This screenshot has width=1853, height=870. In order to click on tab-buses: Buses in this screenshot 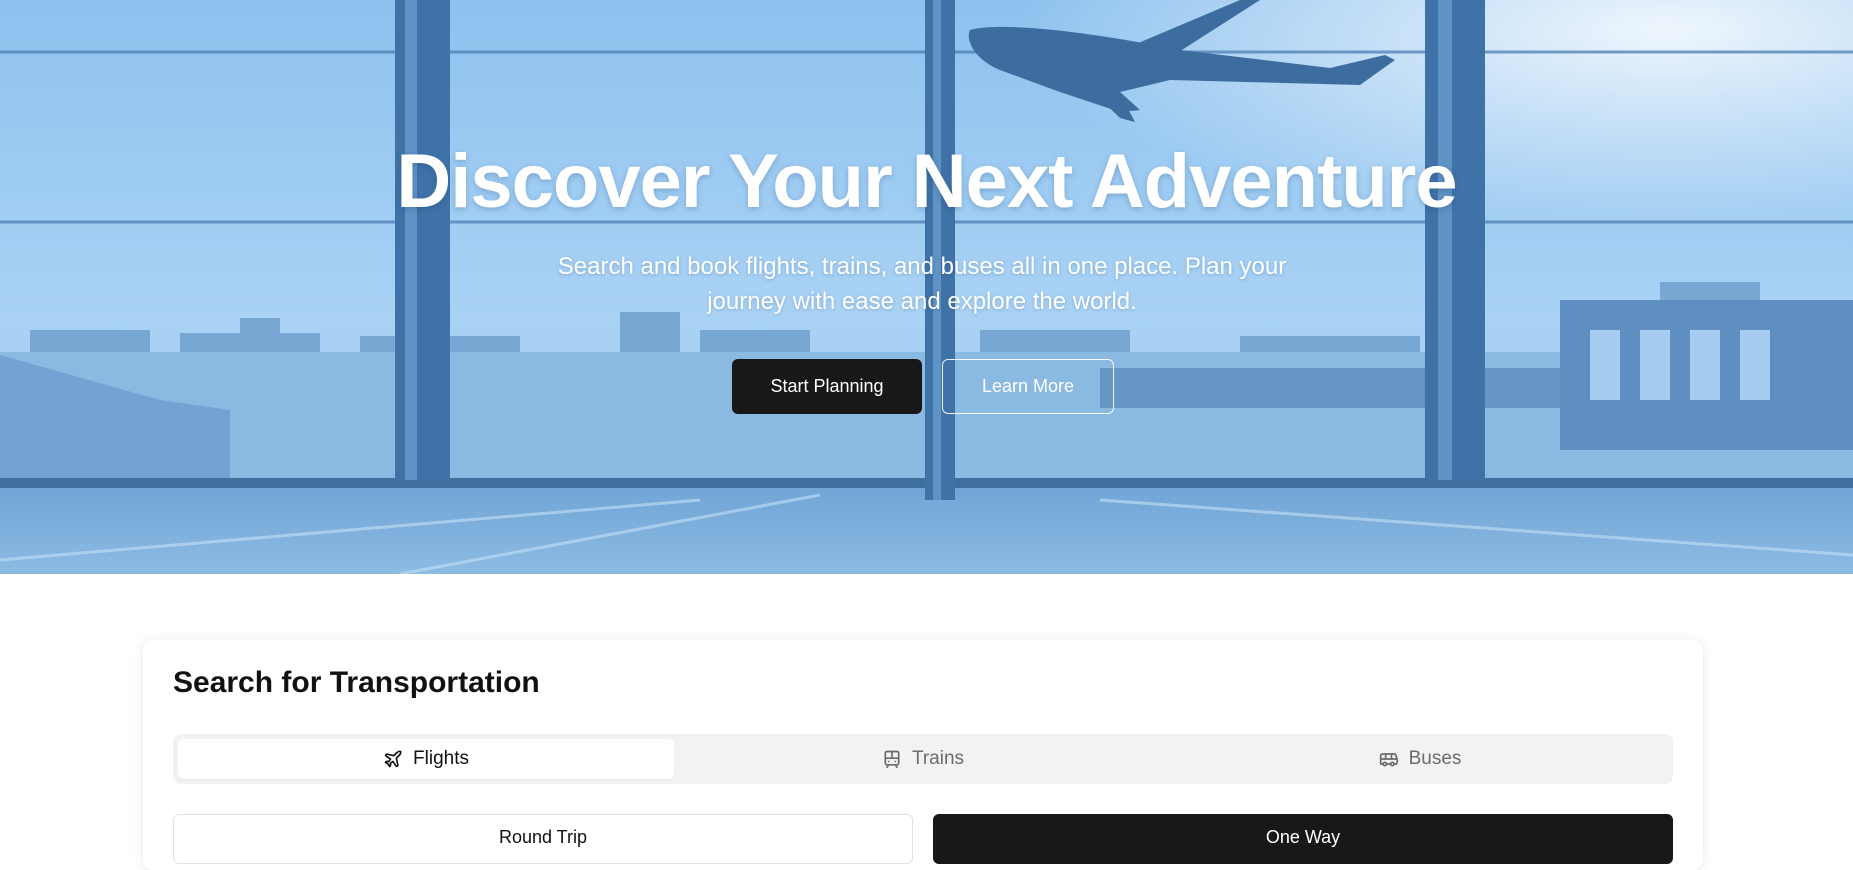, I will do `click(1420, 759)`.